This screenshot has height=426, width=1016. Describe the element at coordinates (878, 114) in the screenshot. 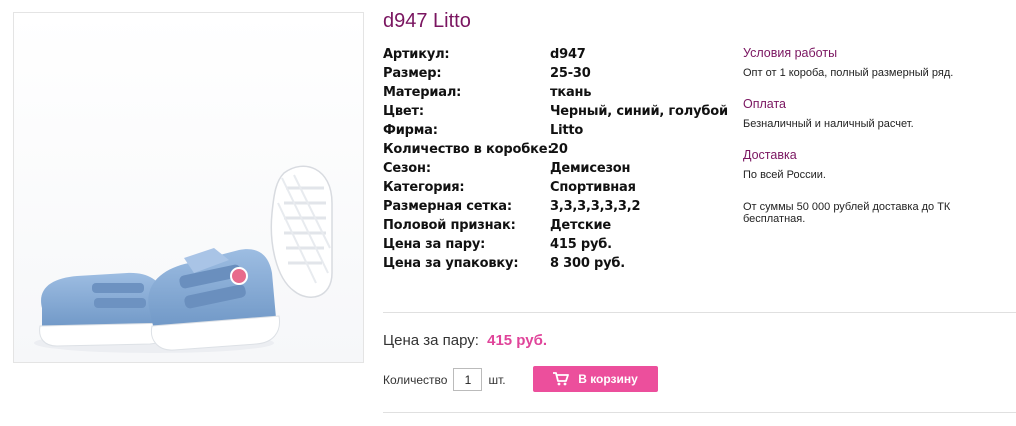

I see `payment-block: Оплата Безналичный и наличный расчет.` at that location.